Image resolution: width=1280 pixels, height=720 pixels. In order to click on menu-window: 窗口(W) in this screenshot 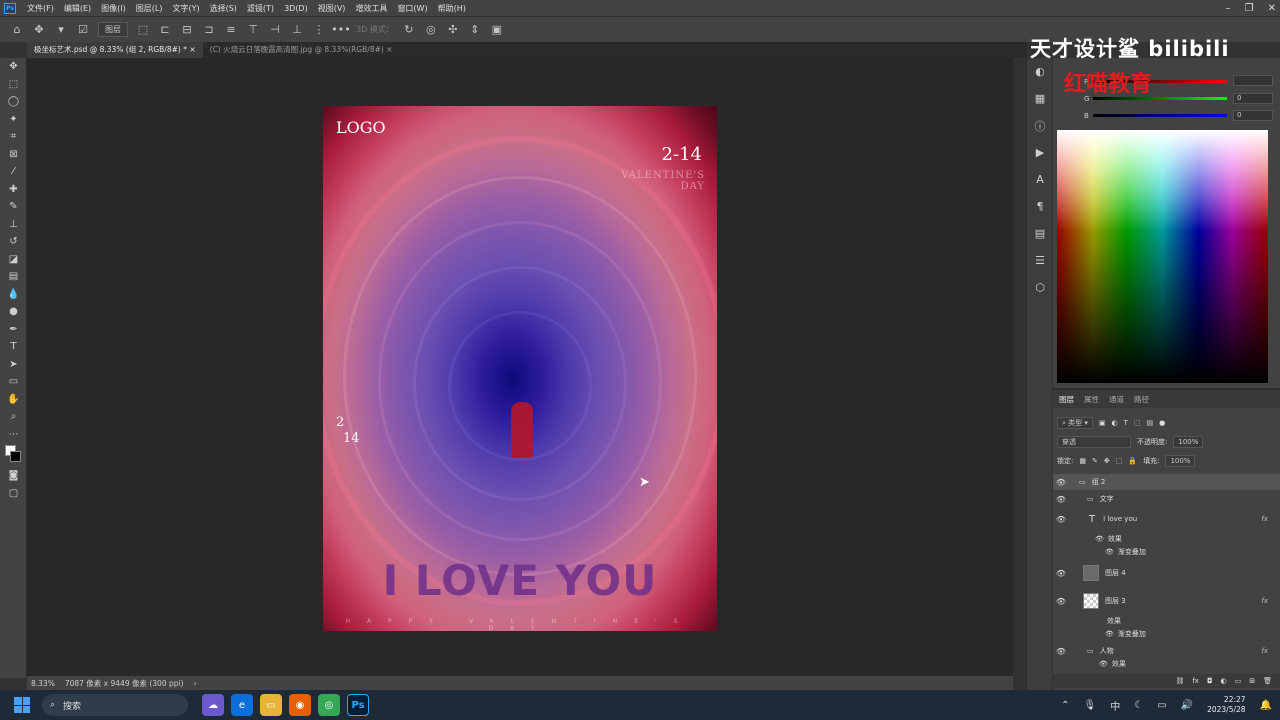, I will do `click(412, 8)`.